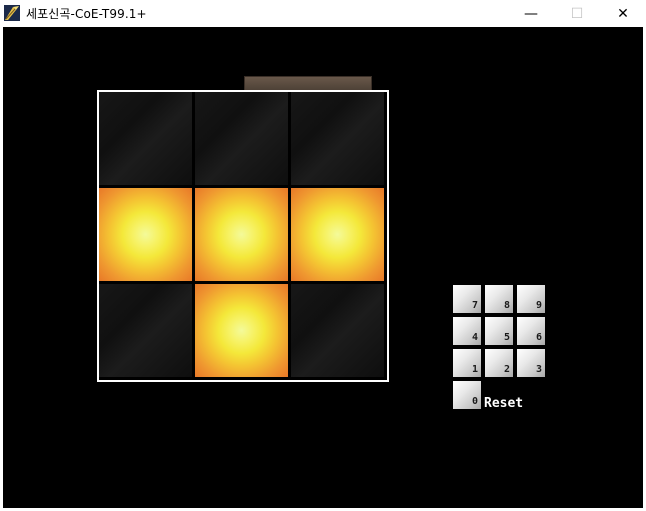 This screenshot has height=511, width=646. I want to click on key-label: 5, so click(506, 337).